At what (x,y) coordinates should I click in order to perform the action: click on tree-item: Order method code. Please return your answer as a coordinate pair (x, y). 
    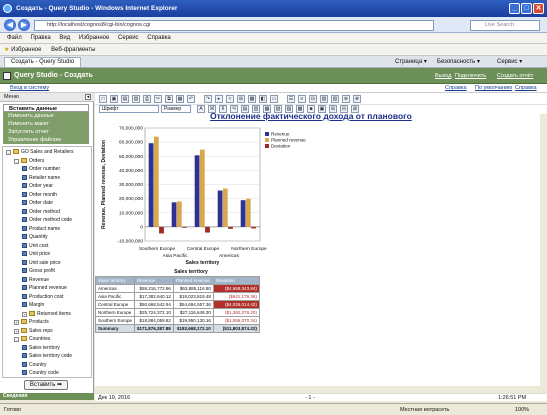
    Looking at the image, I should click on (47, 220).